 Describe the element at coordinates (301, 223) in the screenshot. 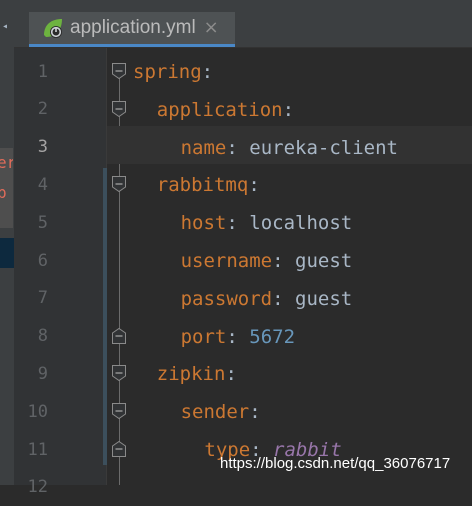

I see `yaml-value: localhost` at that location.